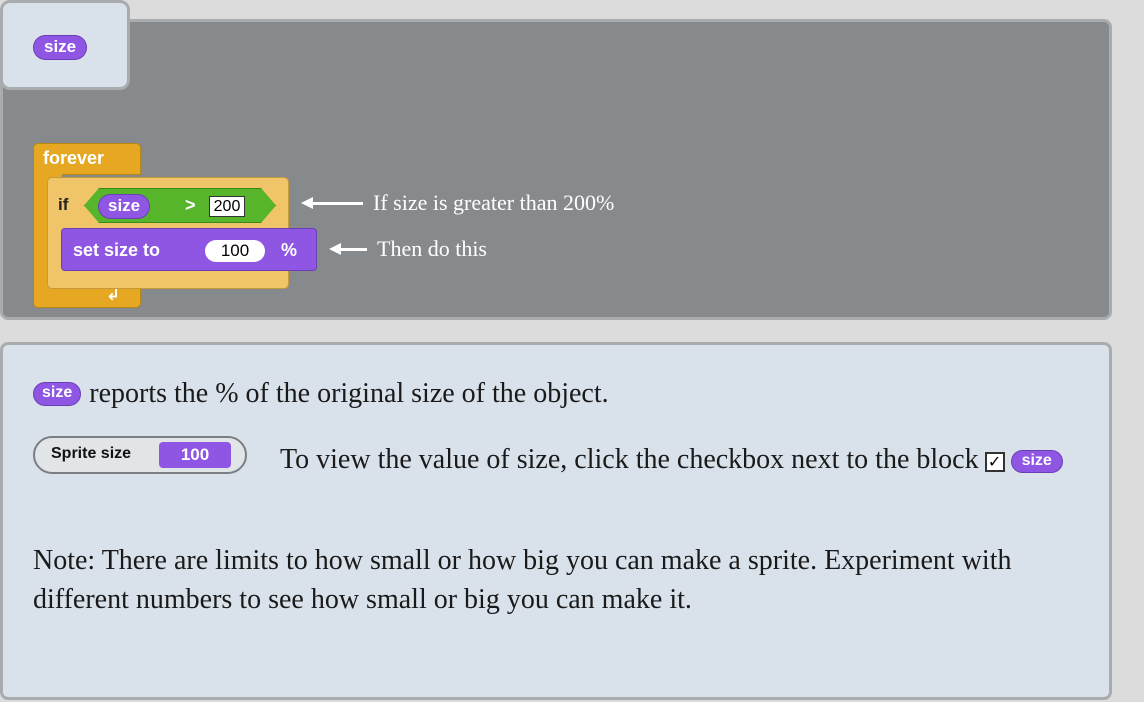 This screenshot has height=702, width=1144. I want to click on forever-block: forever, so click(87, 159).